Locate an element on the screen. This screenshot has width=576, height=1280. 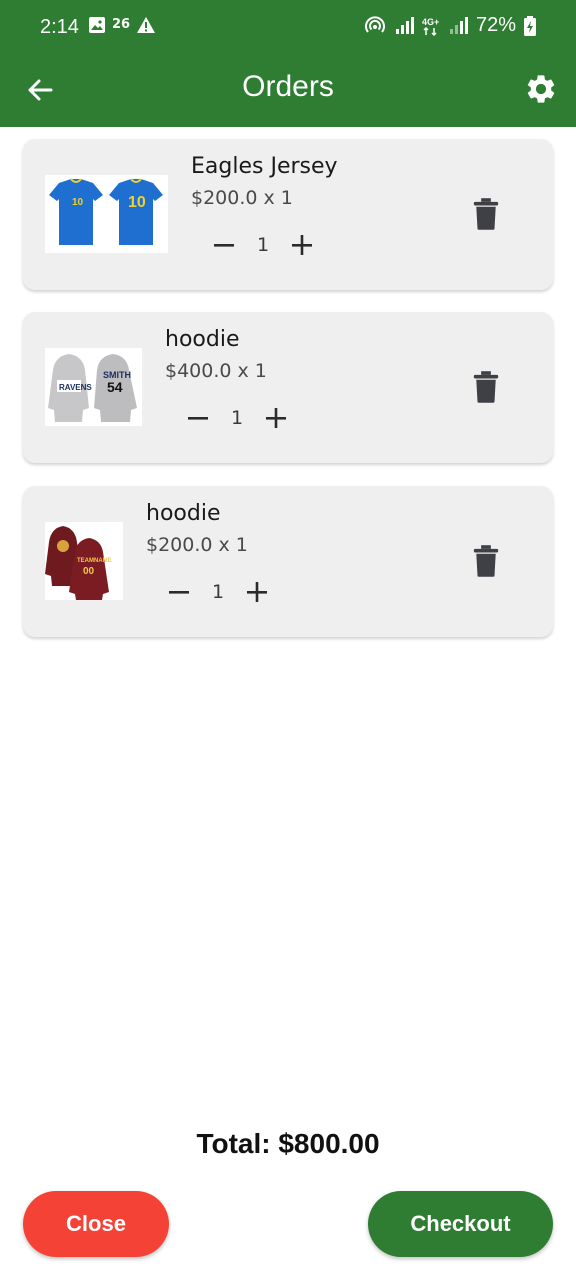
order-card: TEAMNAME 00 hoodie $200.0 x 1 1 is located at coordinates (288, 561).